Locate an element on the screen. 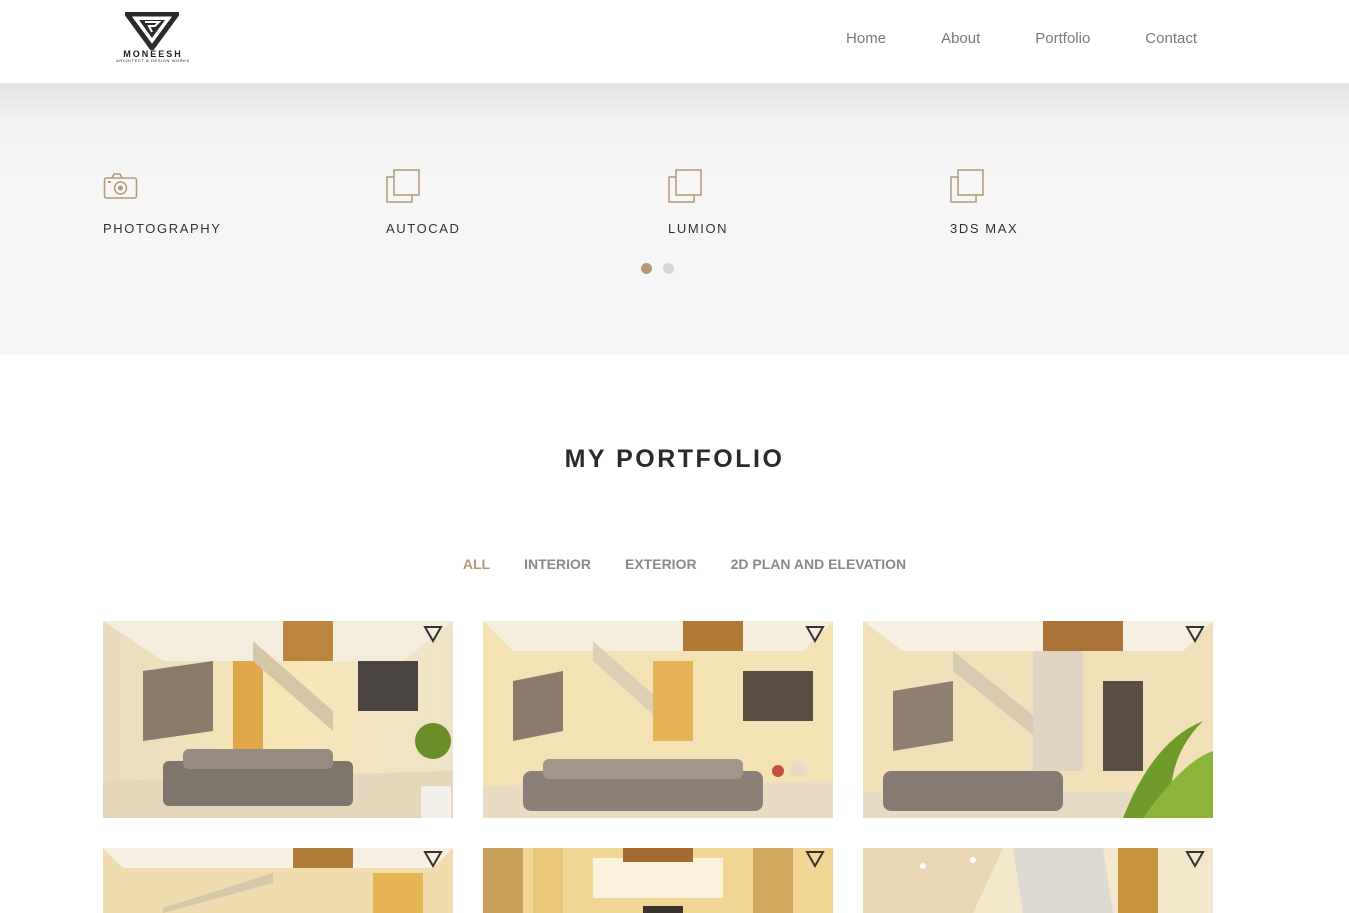 The height and width of the screenshot is (913, 1349). filter-2d-plan: 2D PLAN AND ELEVATION is located at coordinates (819, 564).